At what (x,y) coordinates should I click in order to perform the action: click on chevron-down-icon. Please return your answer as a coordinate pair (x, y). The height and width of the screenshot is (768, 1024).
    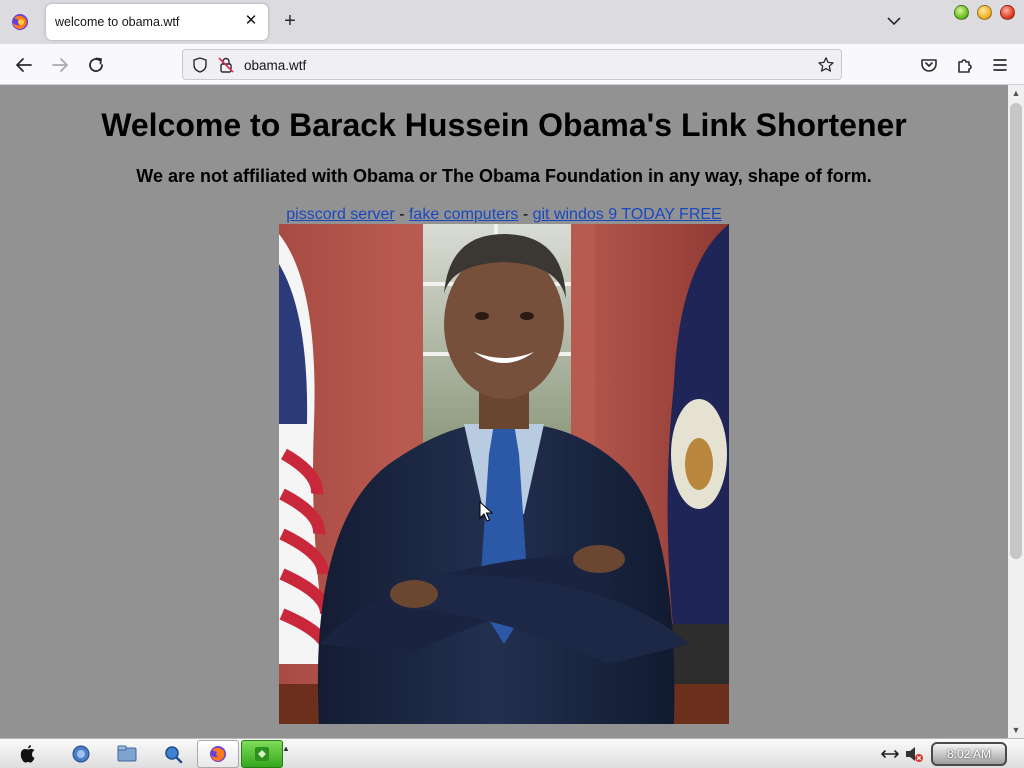
    Looking at the image, I should click on (894, 21).